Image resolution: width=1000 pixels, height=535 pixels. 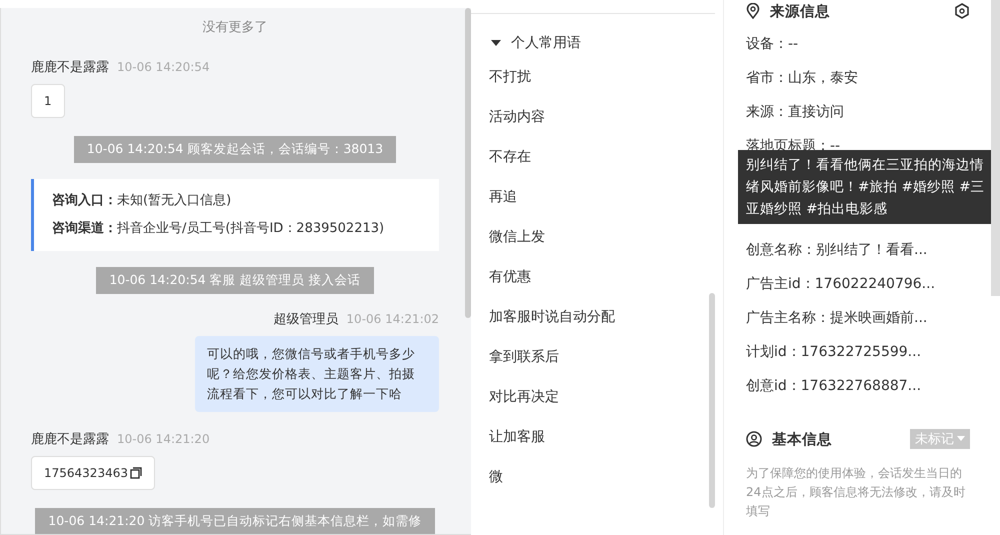 I want to click on section-title: 来源信息, so click(x=800, y=11).